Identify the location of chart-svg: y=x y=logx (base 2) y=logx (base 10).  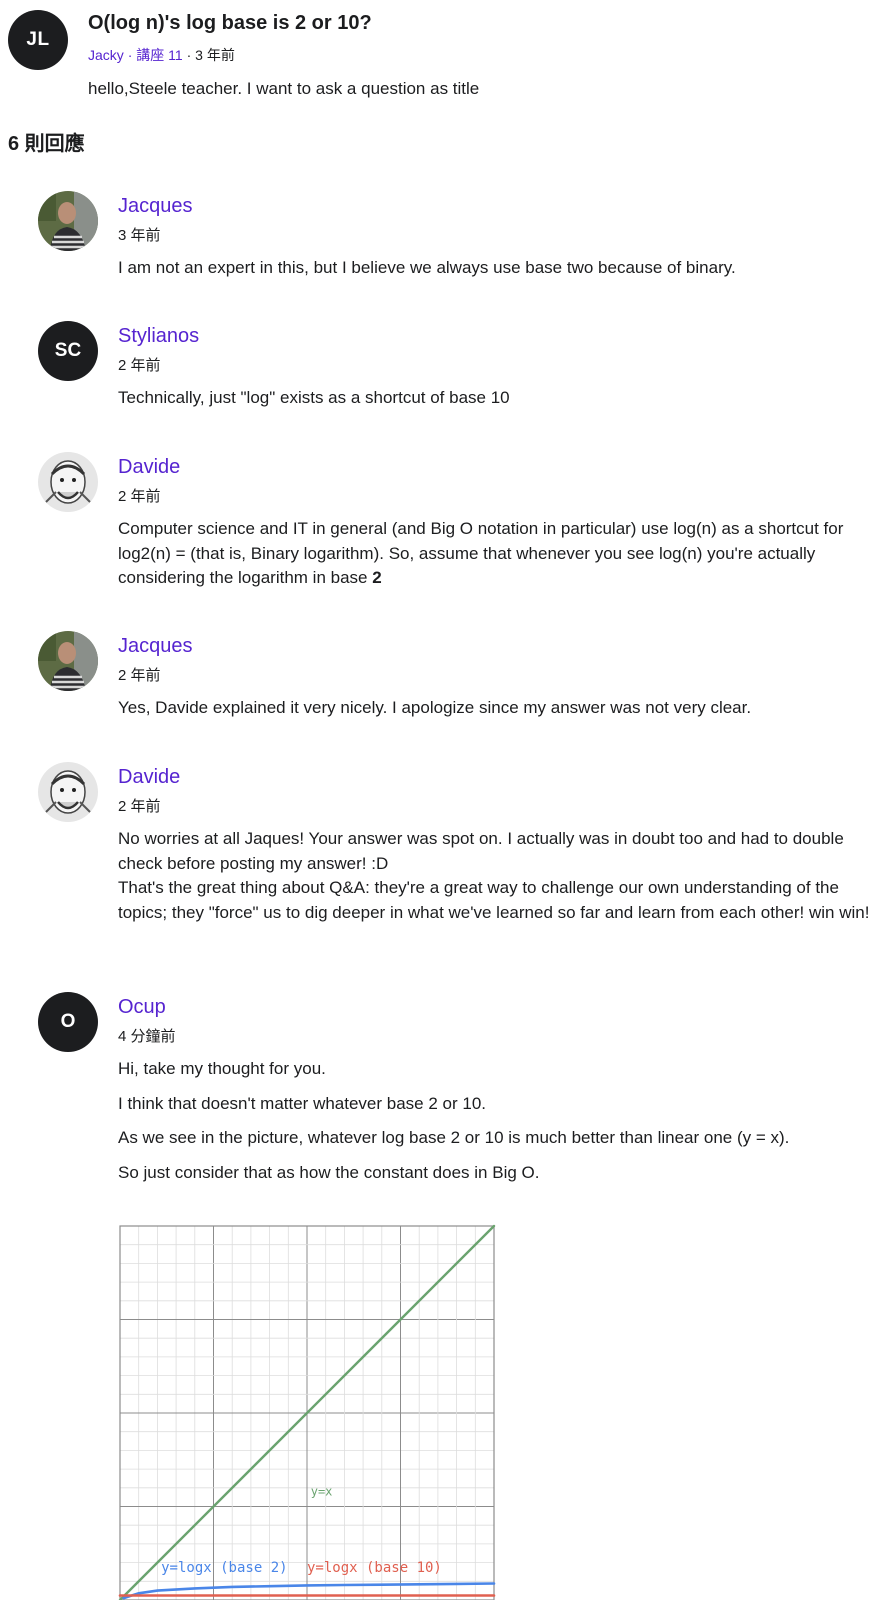
(307, 1412).